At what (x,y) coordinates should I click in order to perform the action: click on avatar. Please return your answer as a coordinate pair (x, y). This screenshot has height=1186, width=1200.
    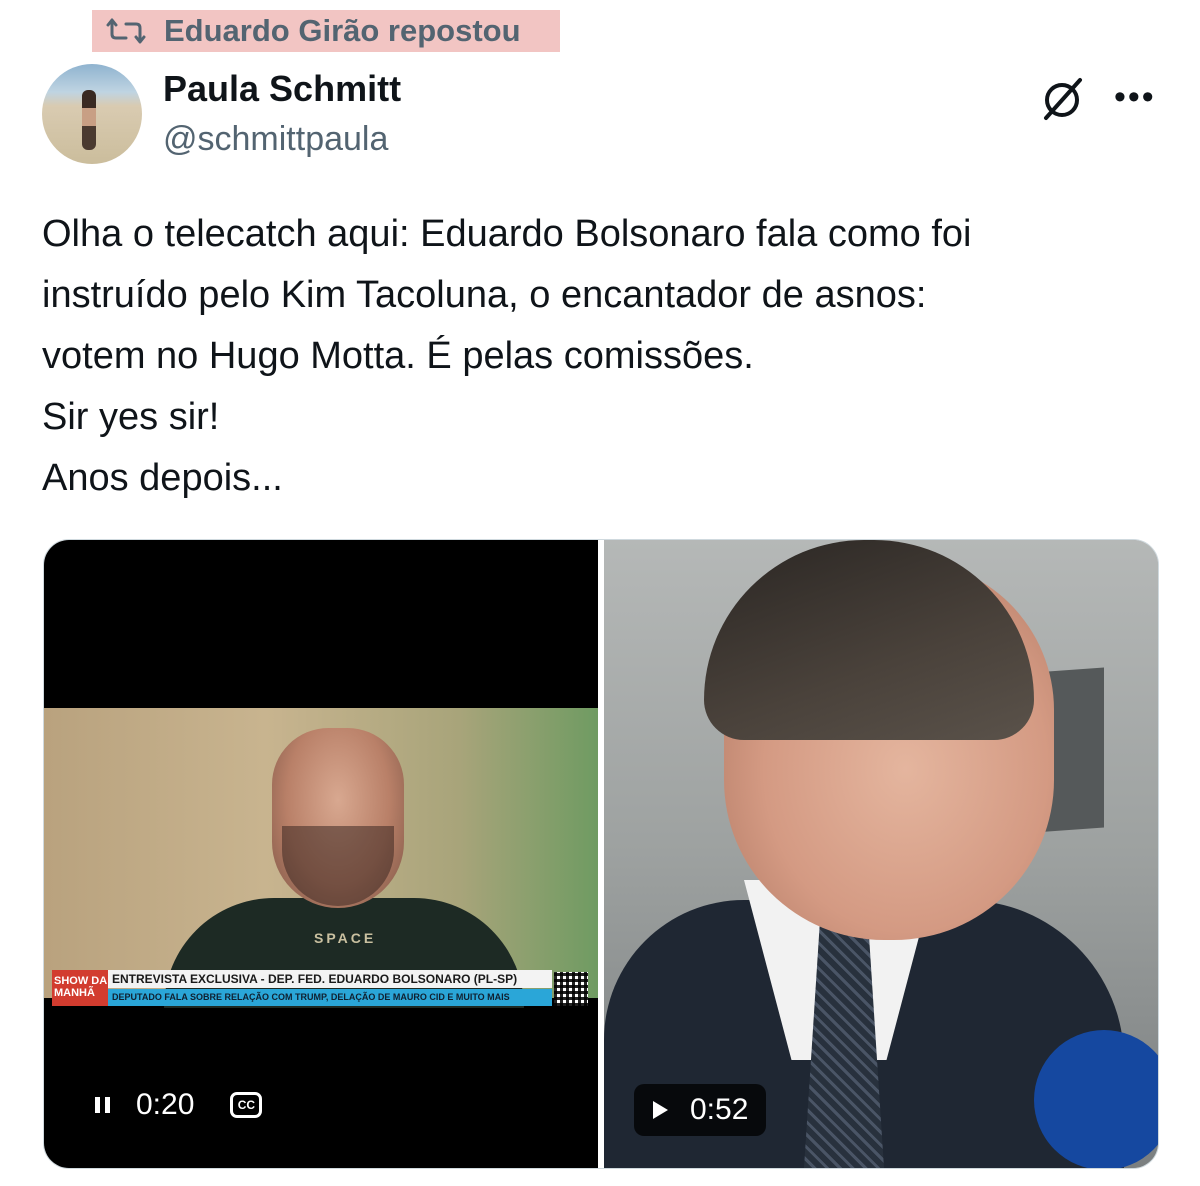
    Looking at the image, I should click on (92, 114).